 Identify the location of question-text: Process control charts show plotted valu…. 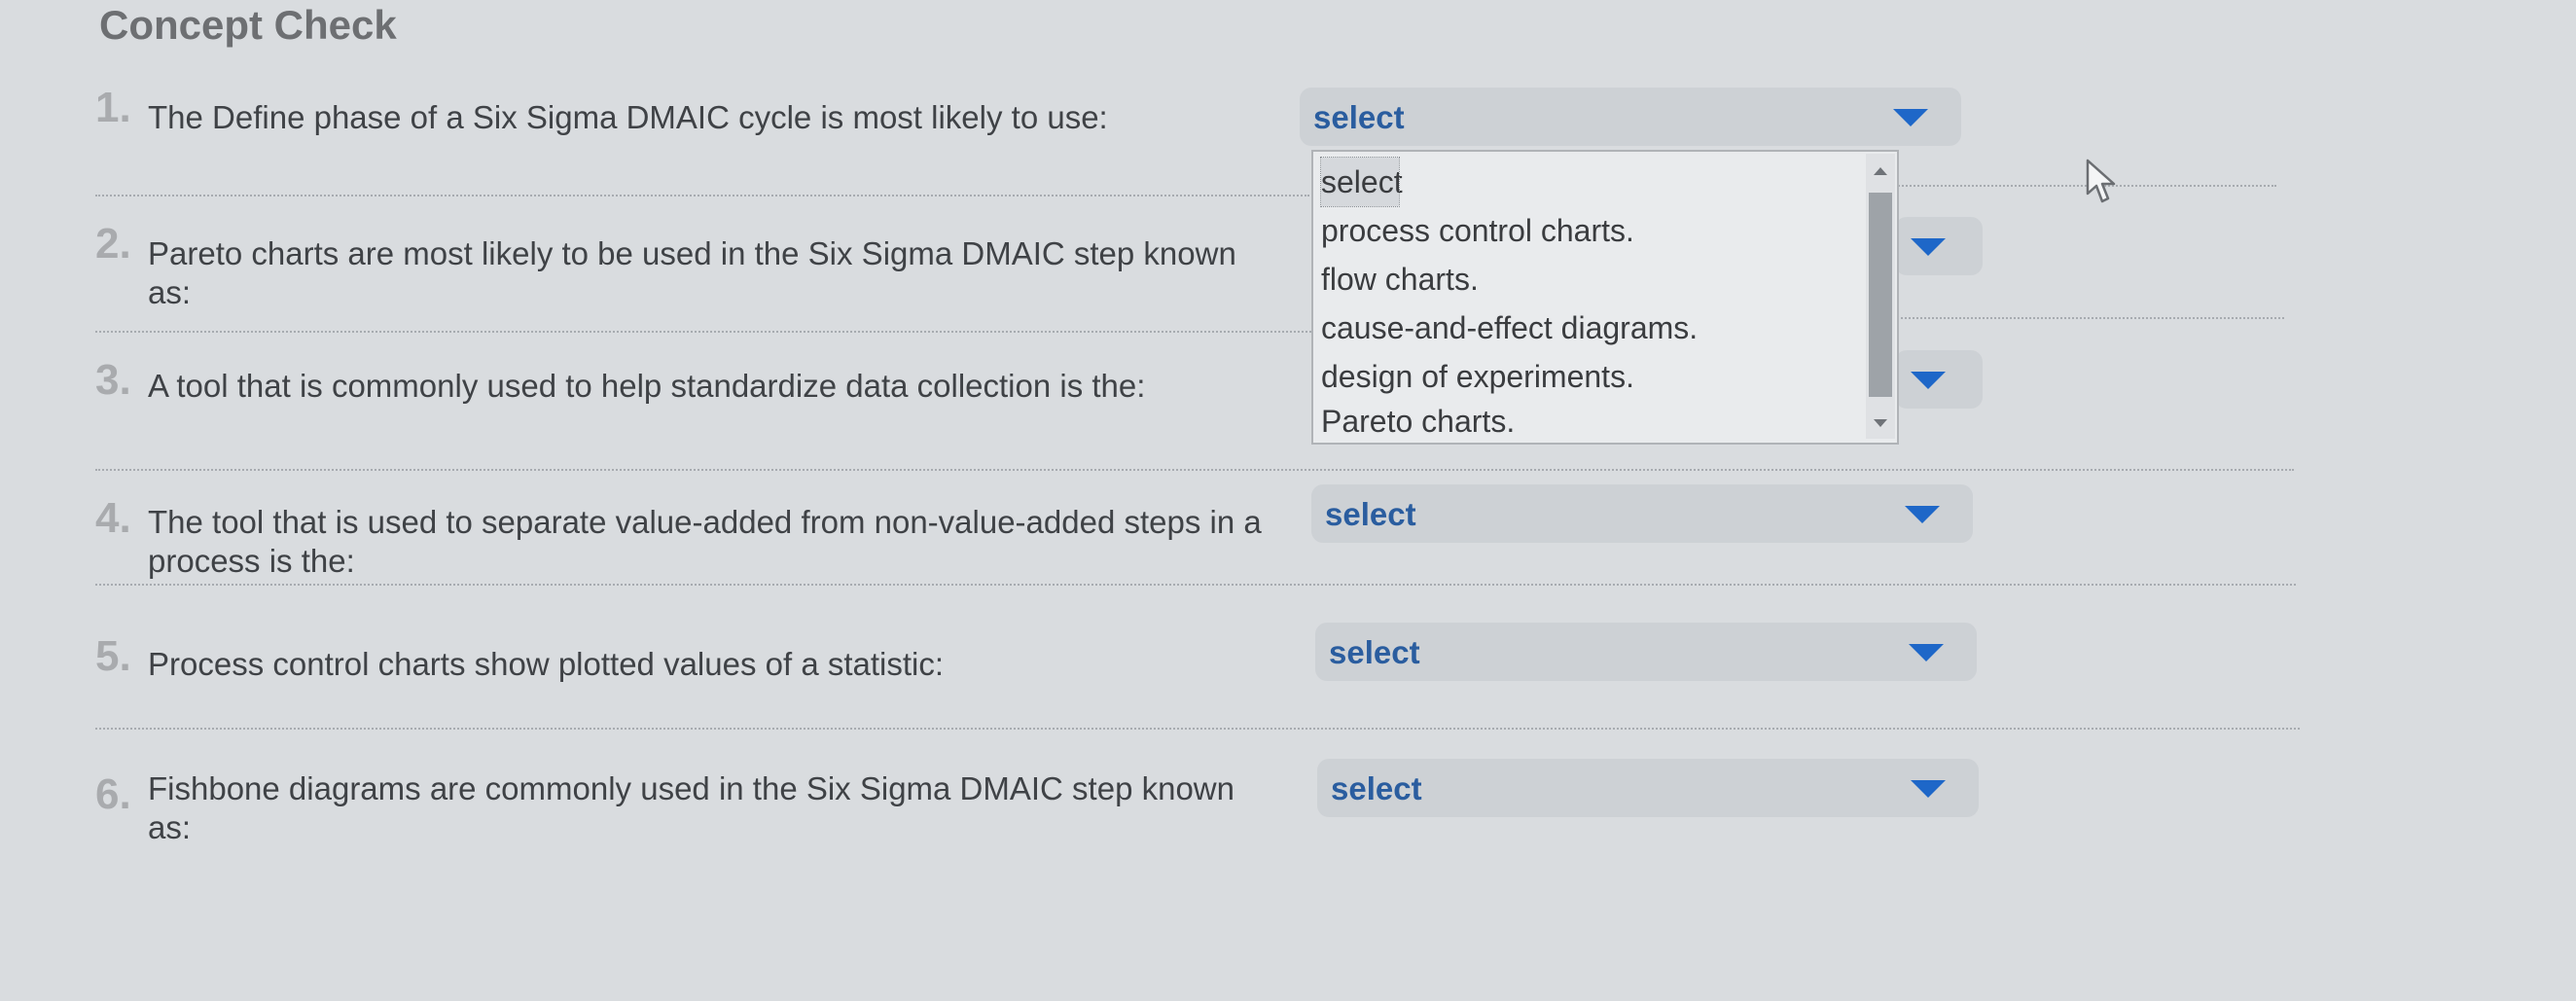
(546, 664).